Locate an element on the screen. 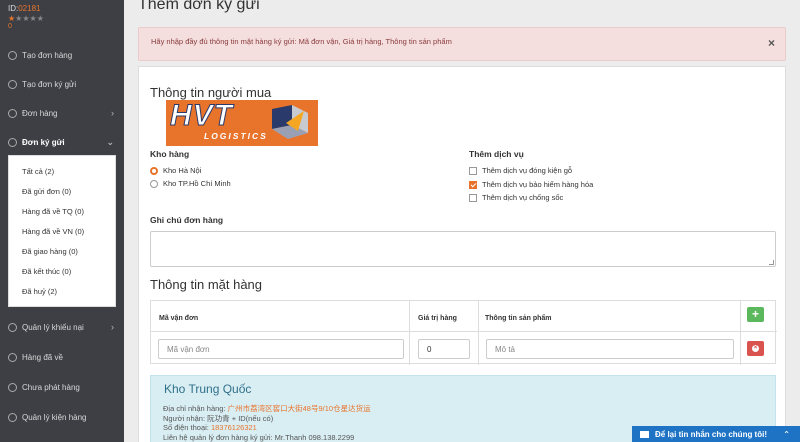 The image size is (800, 442). order-note-input is located at coordinates (463, 249).